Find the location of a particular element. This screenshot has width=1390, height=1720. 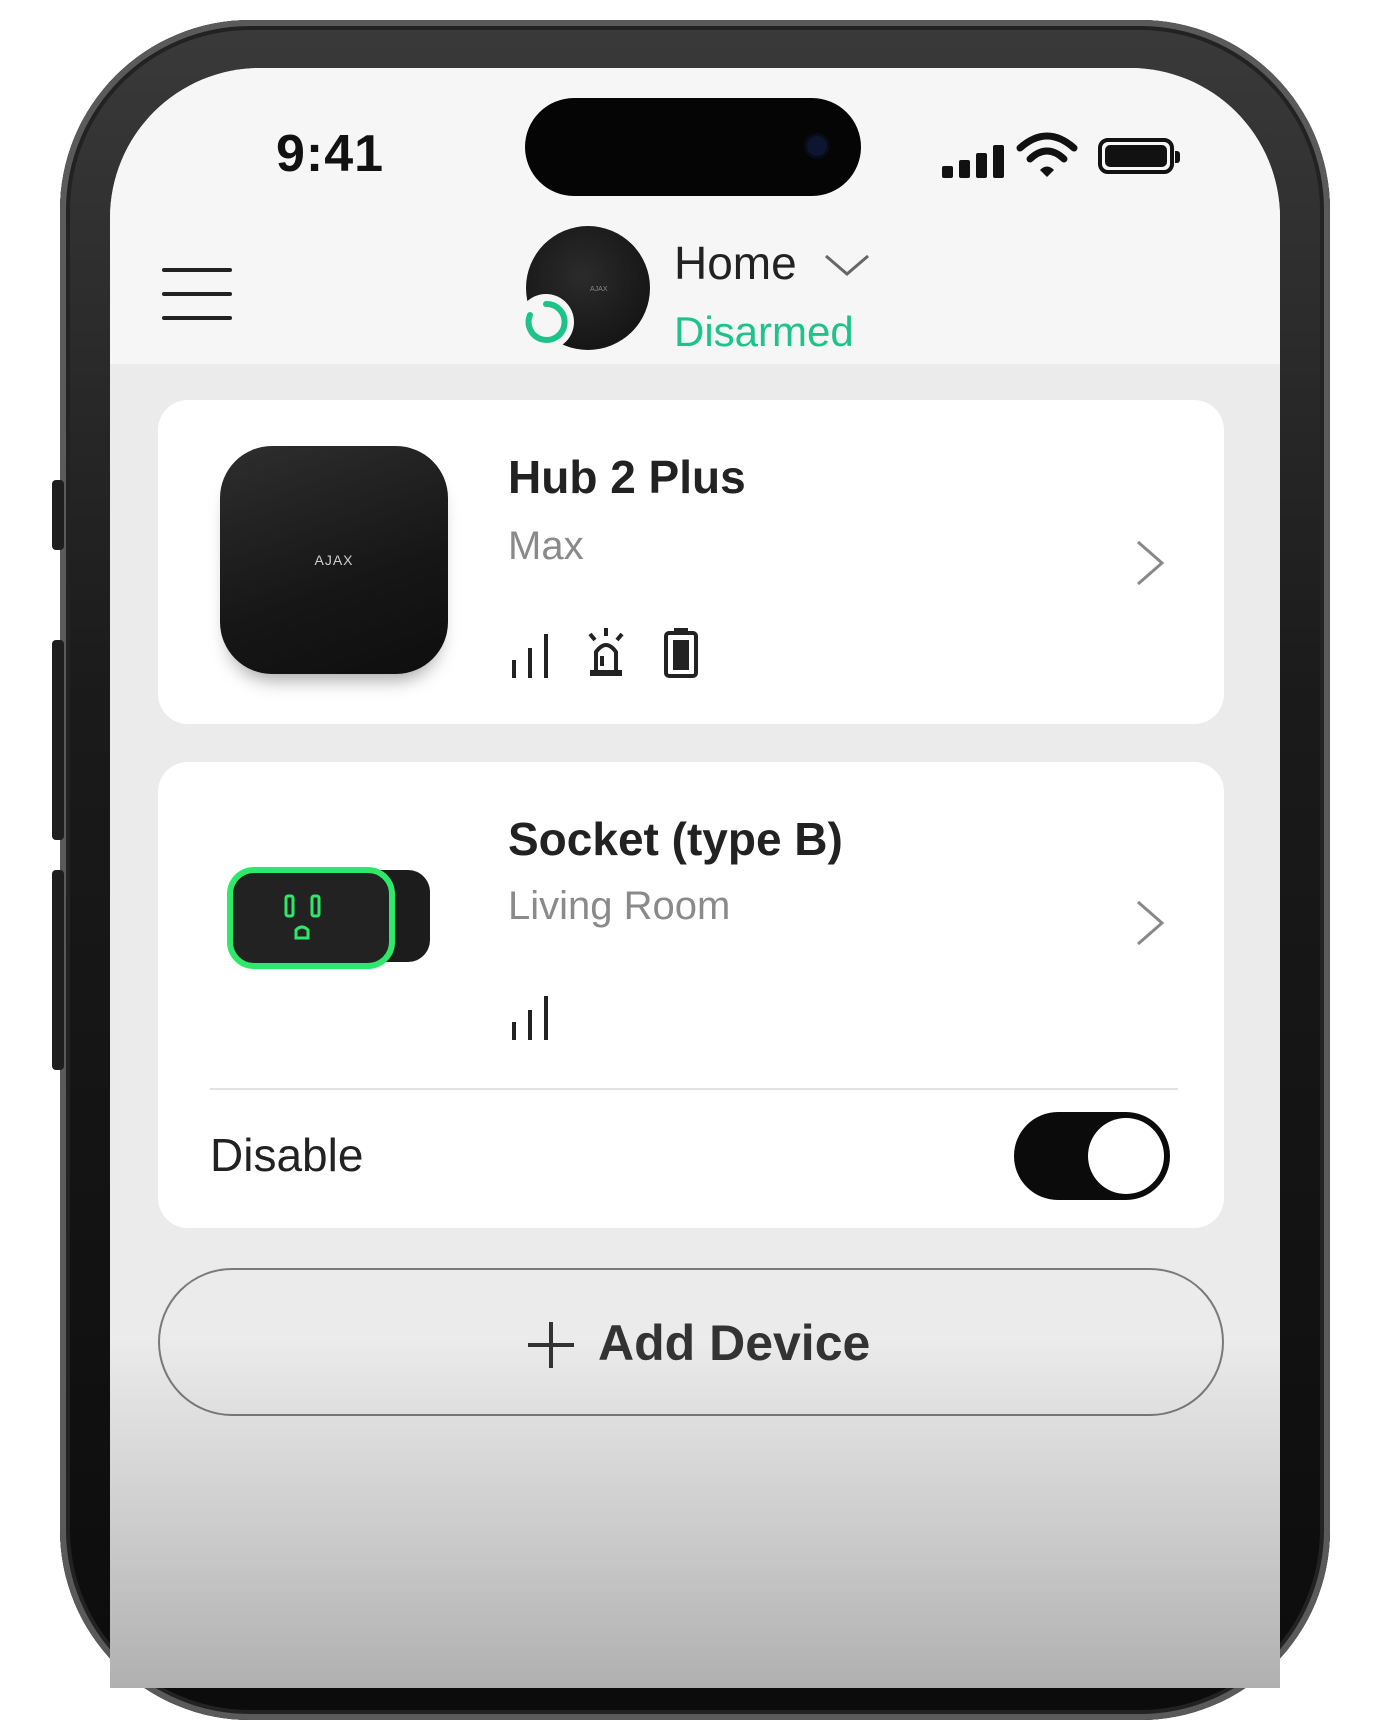

hub-device-image: AJAX is located at coordinates (334, 560).